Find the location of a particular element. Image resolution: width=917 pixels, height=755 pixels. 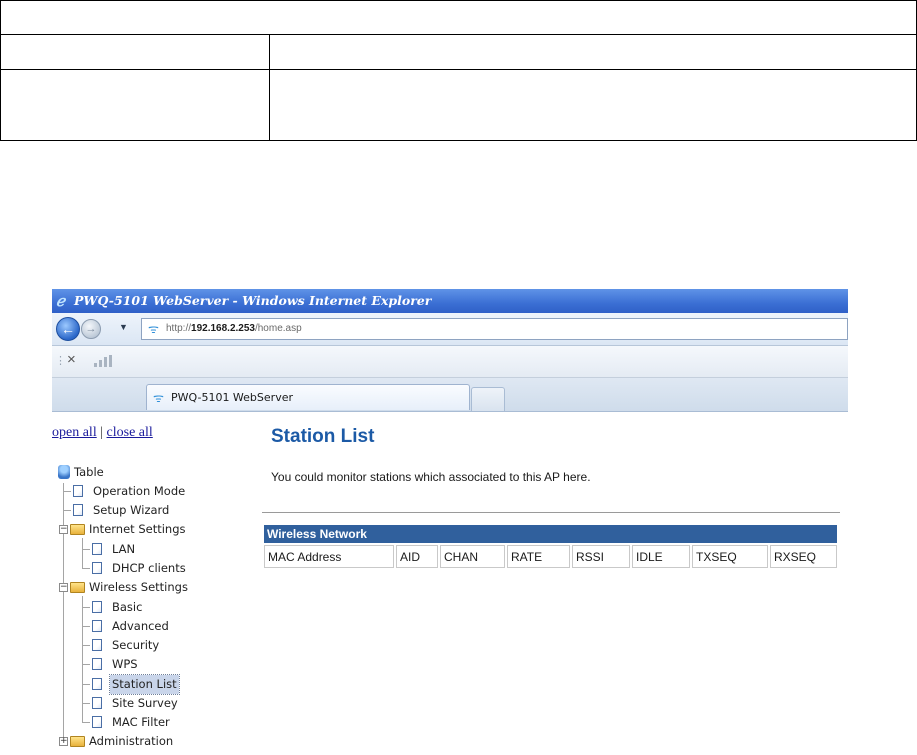

expand-plus-icon: + is located at coordinates (63, 741).